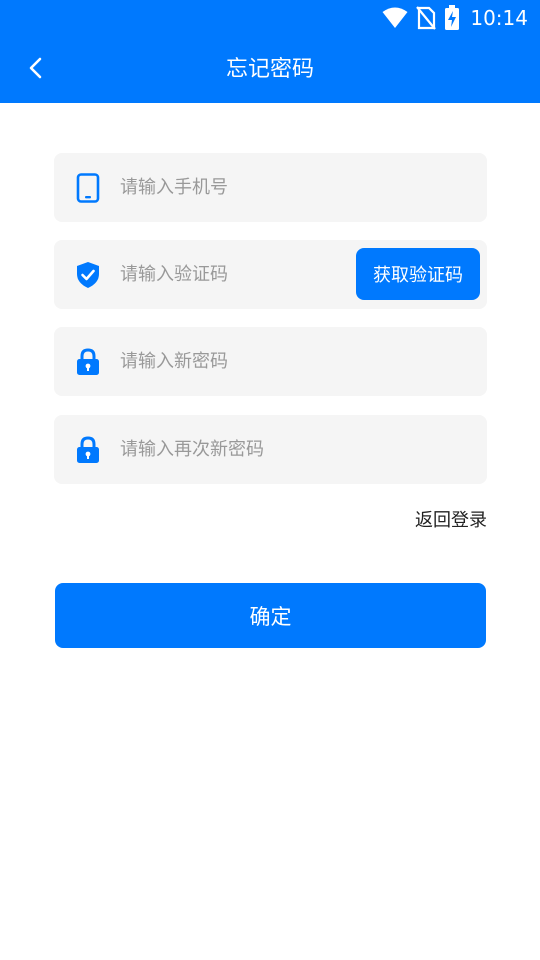 This screenshot has height=960, width=540. I want to click on status-time: 10:14, so click(499, 18).